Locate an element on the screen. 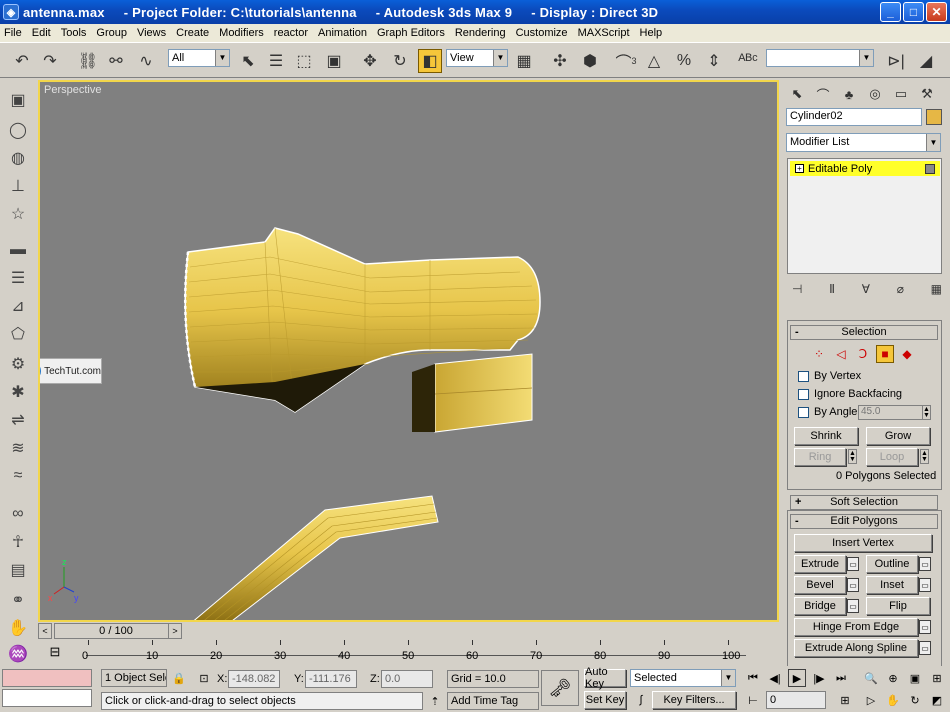  x-coordinate-field: -148.082 is located at coordinates (254, 679).